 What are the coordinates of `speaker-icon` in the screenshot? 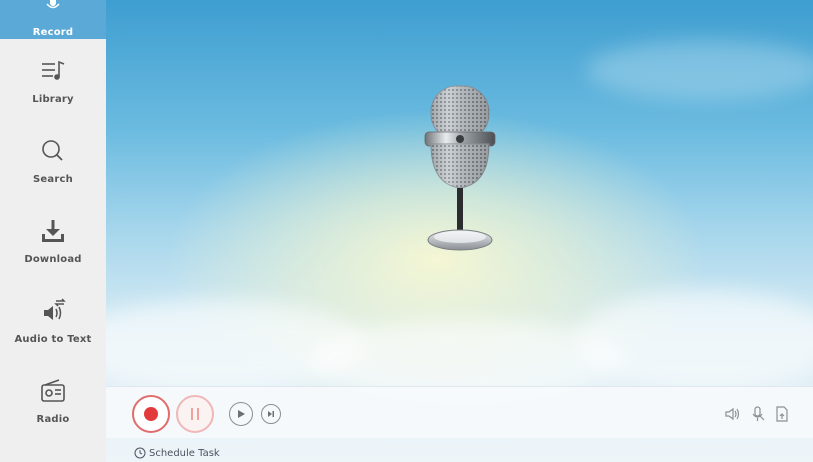 It's located at (732, 414).